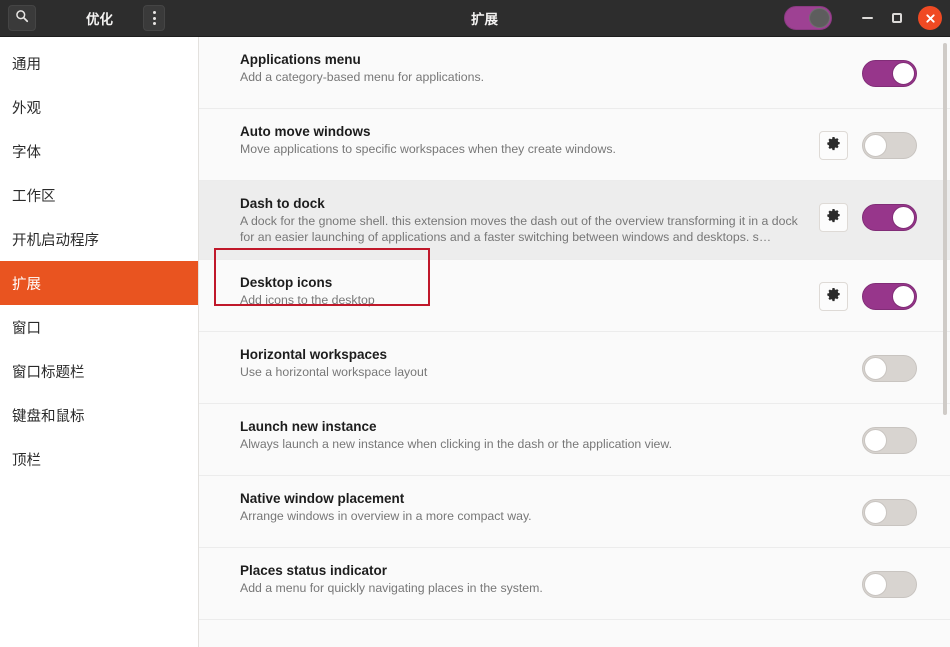 The width and height of the screenshot is (950, 647). I want to click on vertical-dots-icon, so click(154, 18).